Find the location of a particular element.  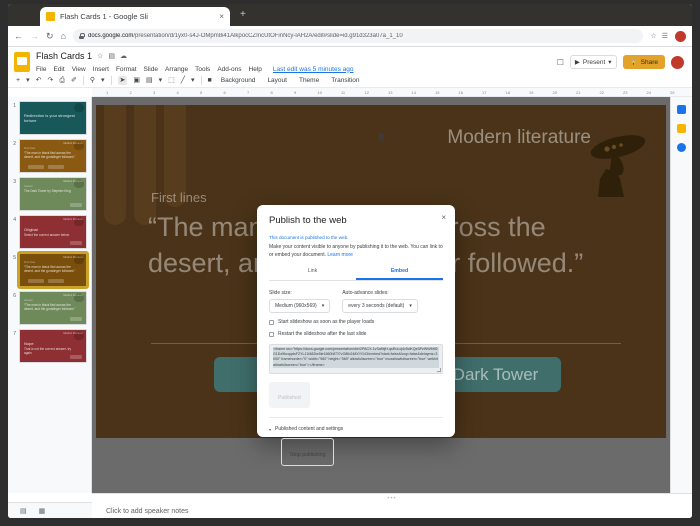

browser-tab: Flash Cards 1 - Google Sli × is located at coordinates (135, 16).